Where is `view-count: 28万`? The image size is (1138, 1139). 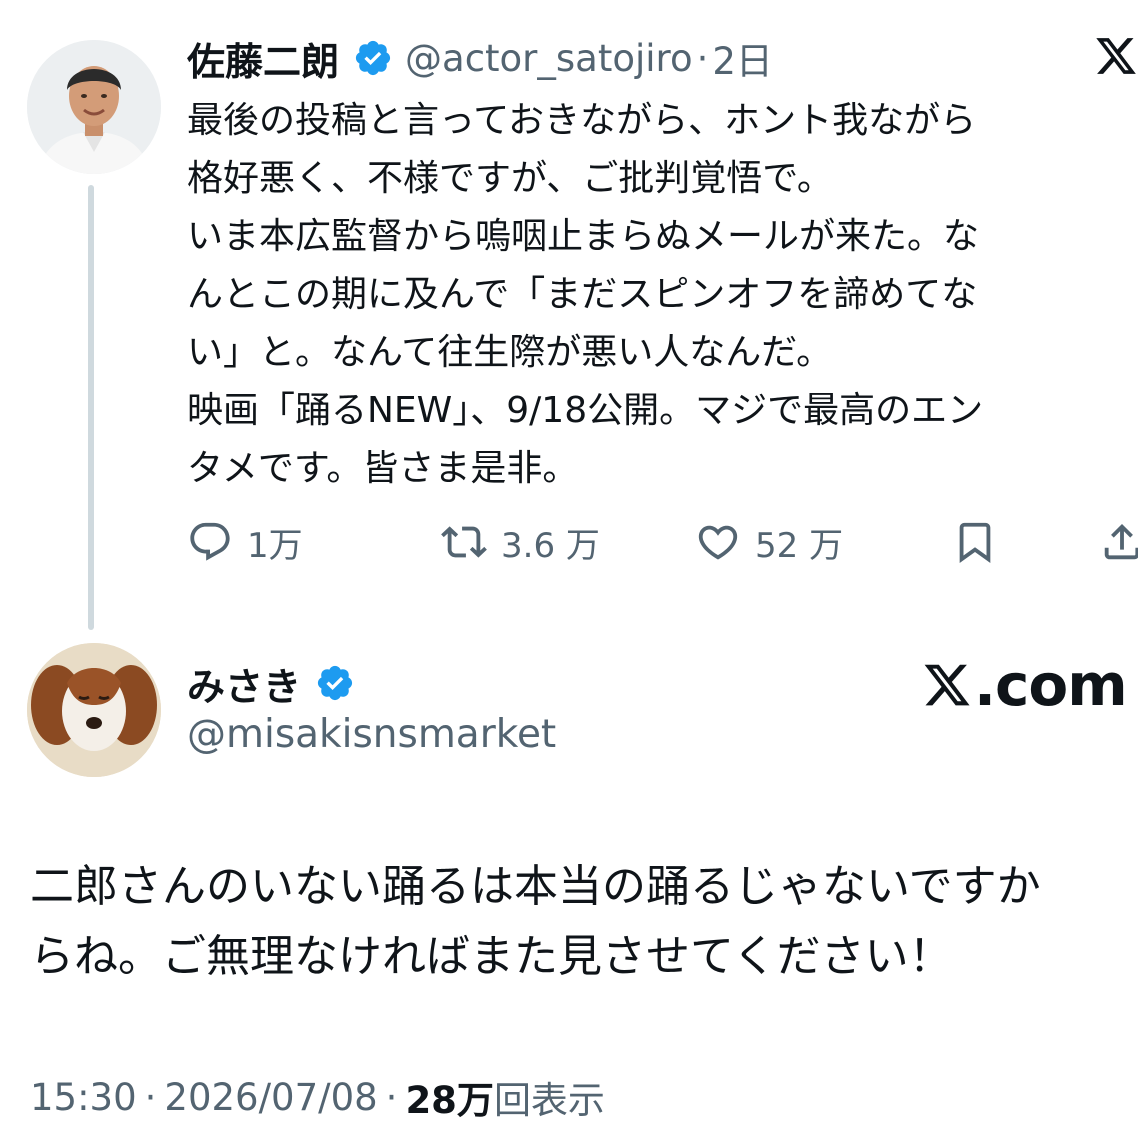 view-count: 28万 is located at coordinates (449, 1097).